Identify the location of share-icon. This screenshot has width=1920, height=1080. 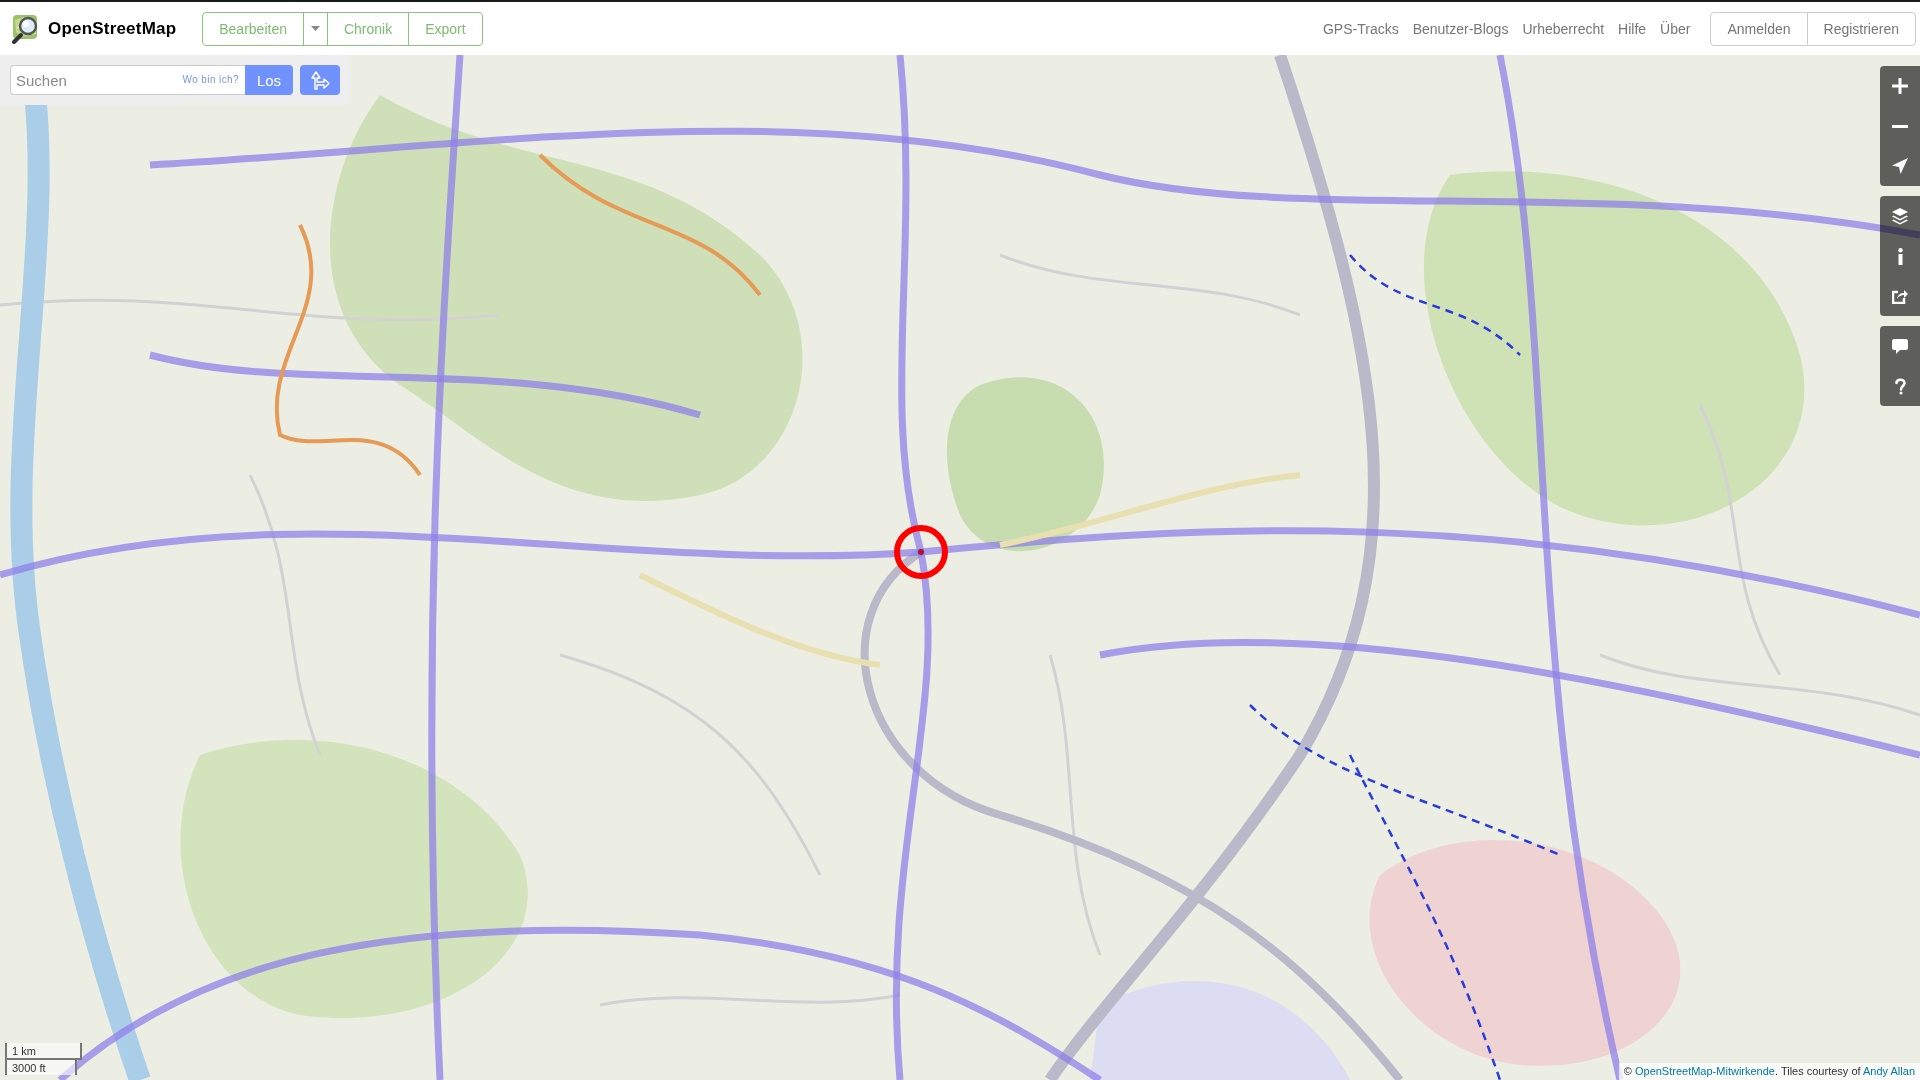
(1900, 296).